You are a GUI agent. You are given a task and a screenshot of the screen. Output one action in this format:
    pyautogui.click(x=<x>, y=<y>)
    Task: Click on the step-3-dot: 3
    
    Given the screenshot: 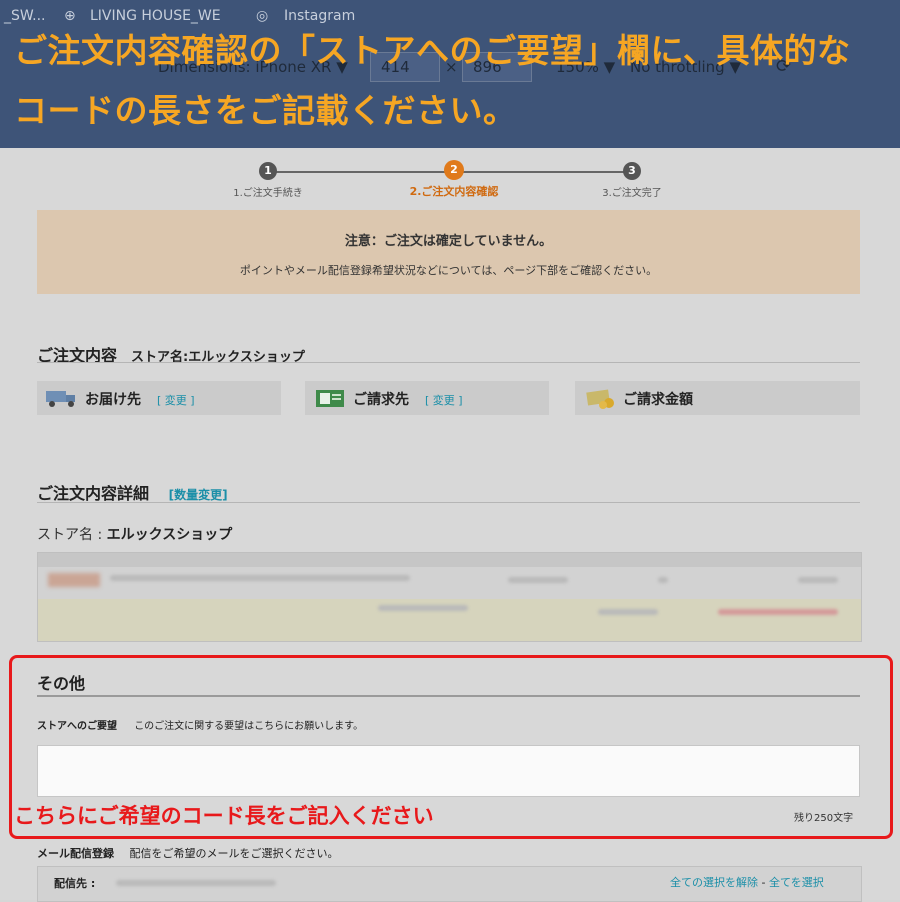 What is the action you would take?
    pyautogui.click(x=632, y=171)
    